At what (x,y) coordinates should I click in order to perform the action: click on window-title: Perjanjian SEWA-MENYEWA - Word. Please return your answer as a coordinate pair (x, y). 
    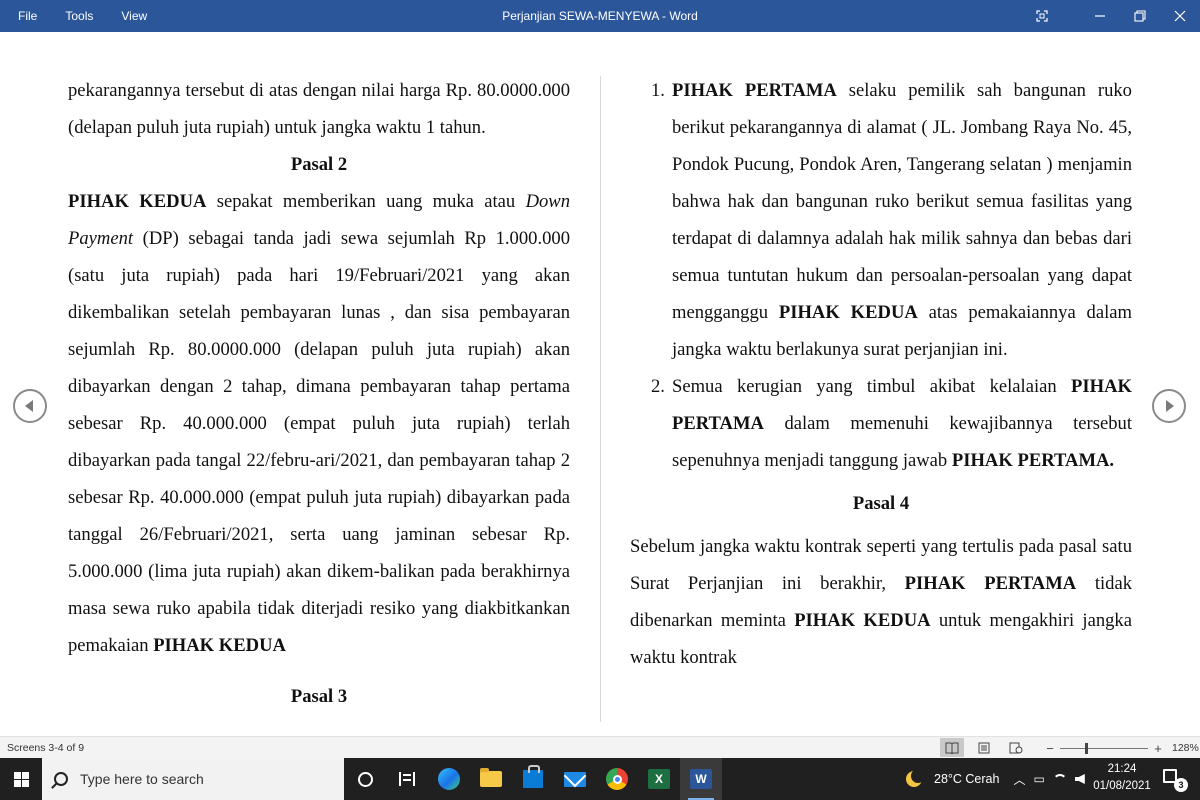
    Looking at the image, I should click on (600, 16).